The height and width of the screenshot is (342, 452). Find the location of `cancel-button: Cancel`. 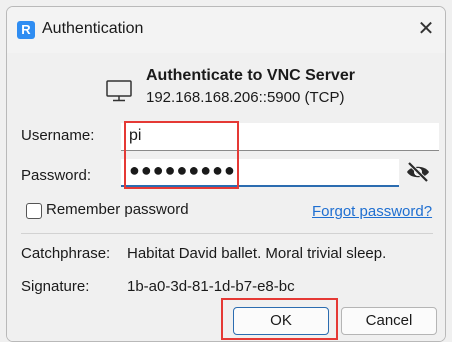

cancel-button: Cancel is located at coordinates (389, 321).